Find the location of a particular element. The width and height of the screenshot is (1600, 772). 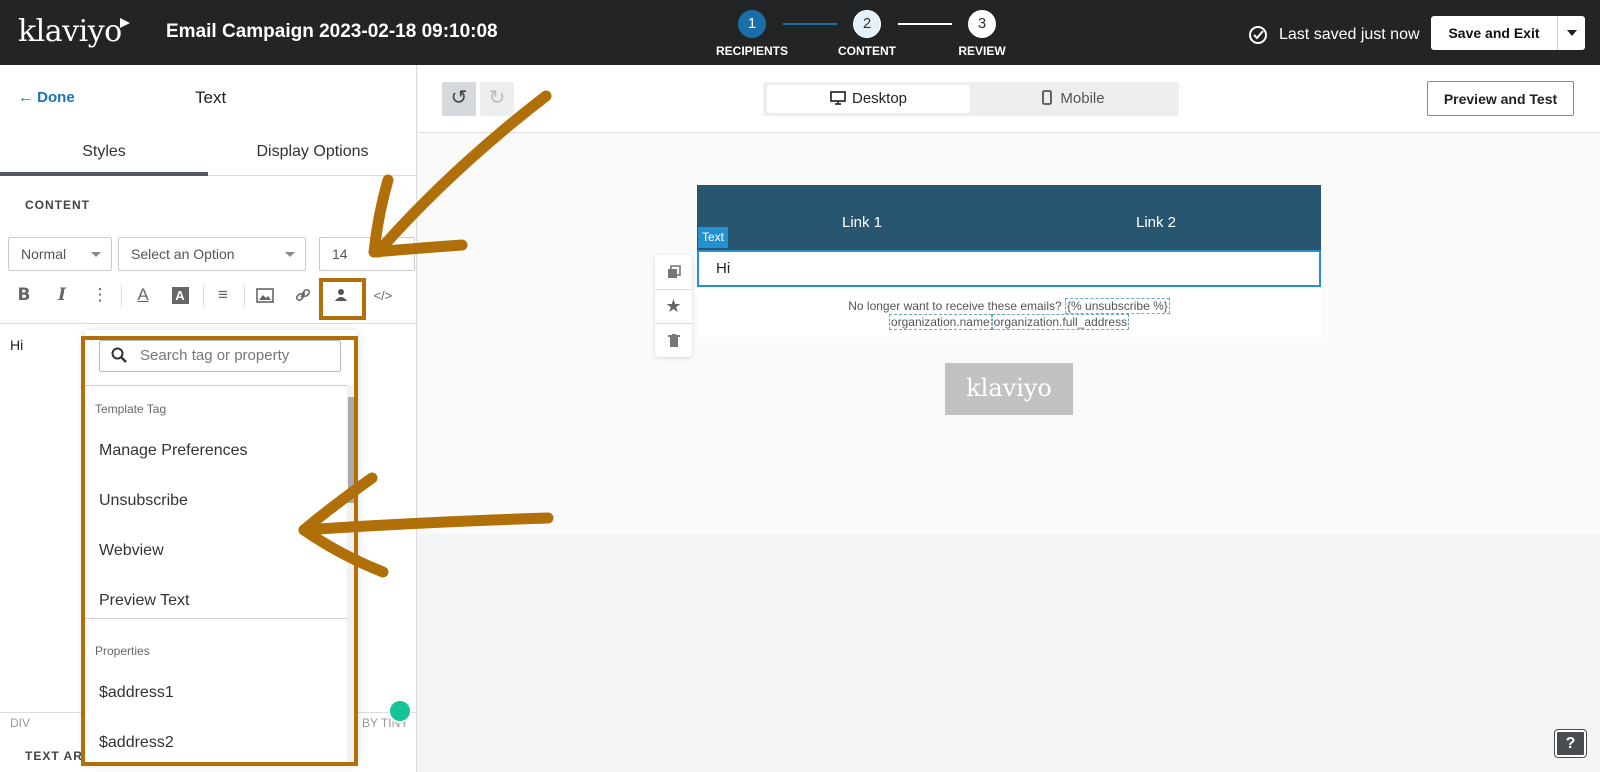

font-size-input: 14 is located at coordinates (367, 254).